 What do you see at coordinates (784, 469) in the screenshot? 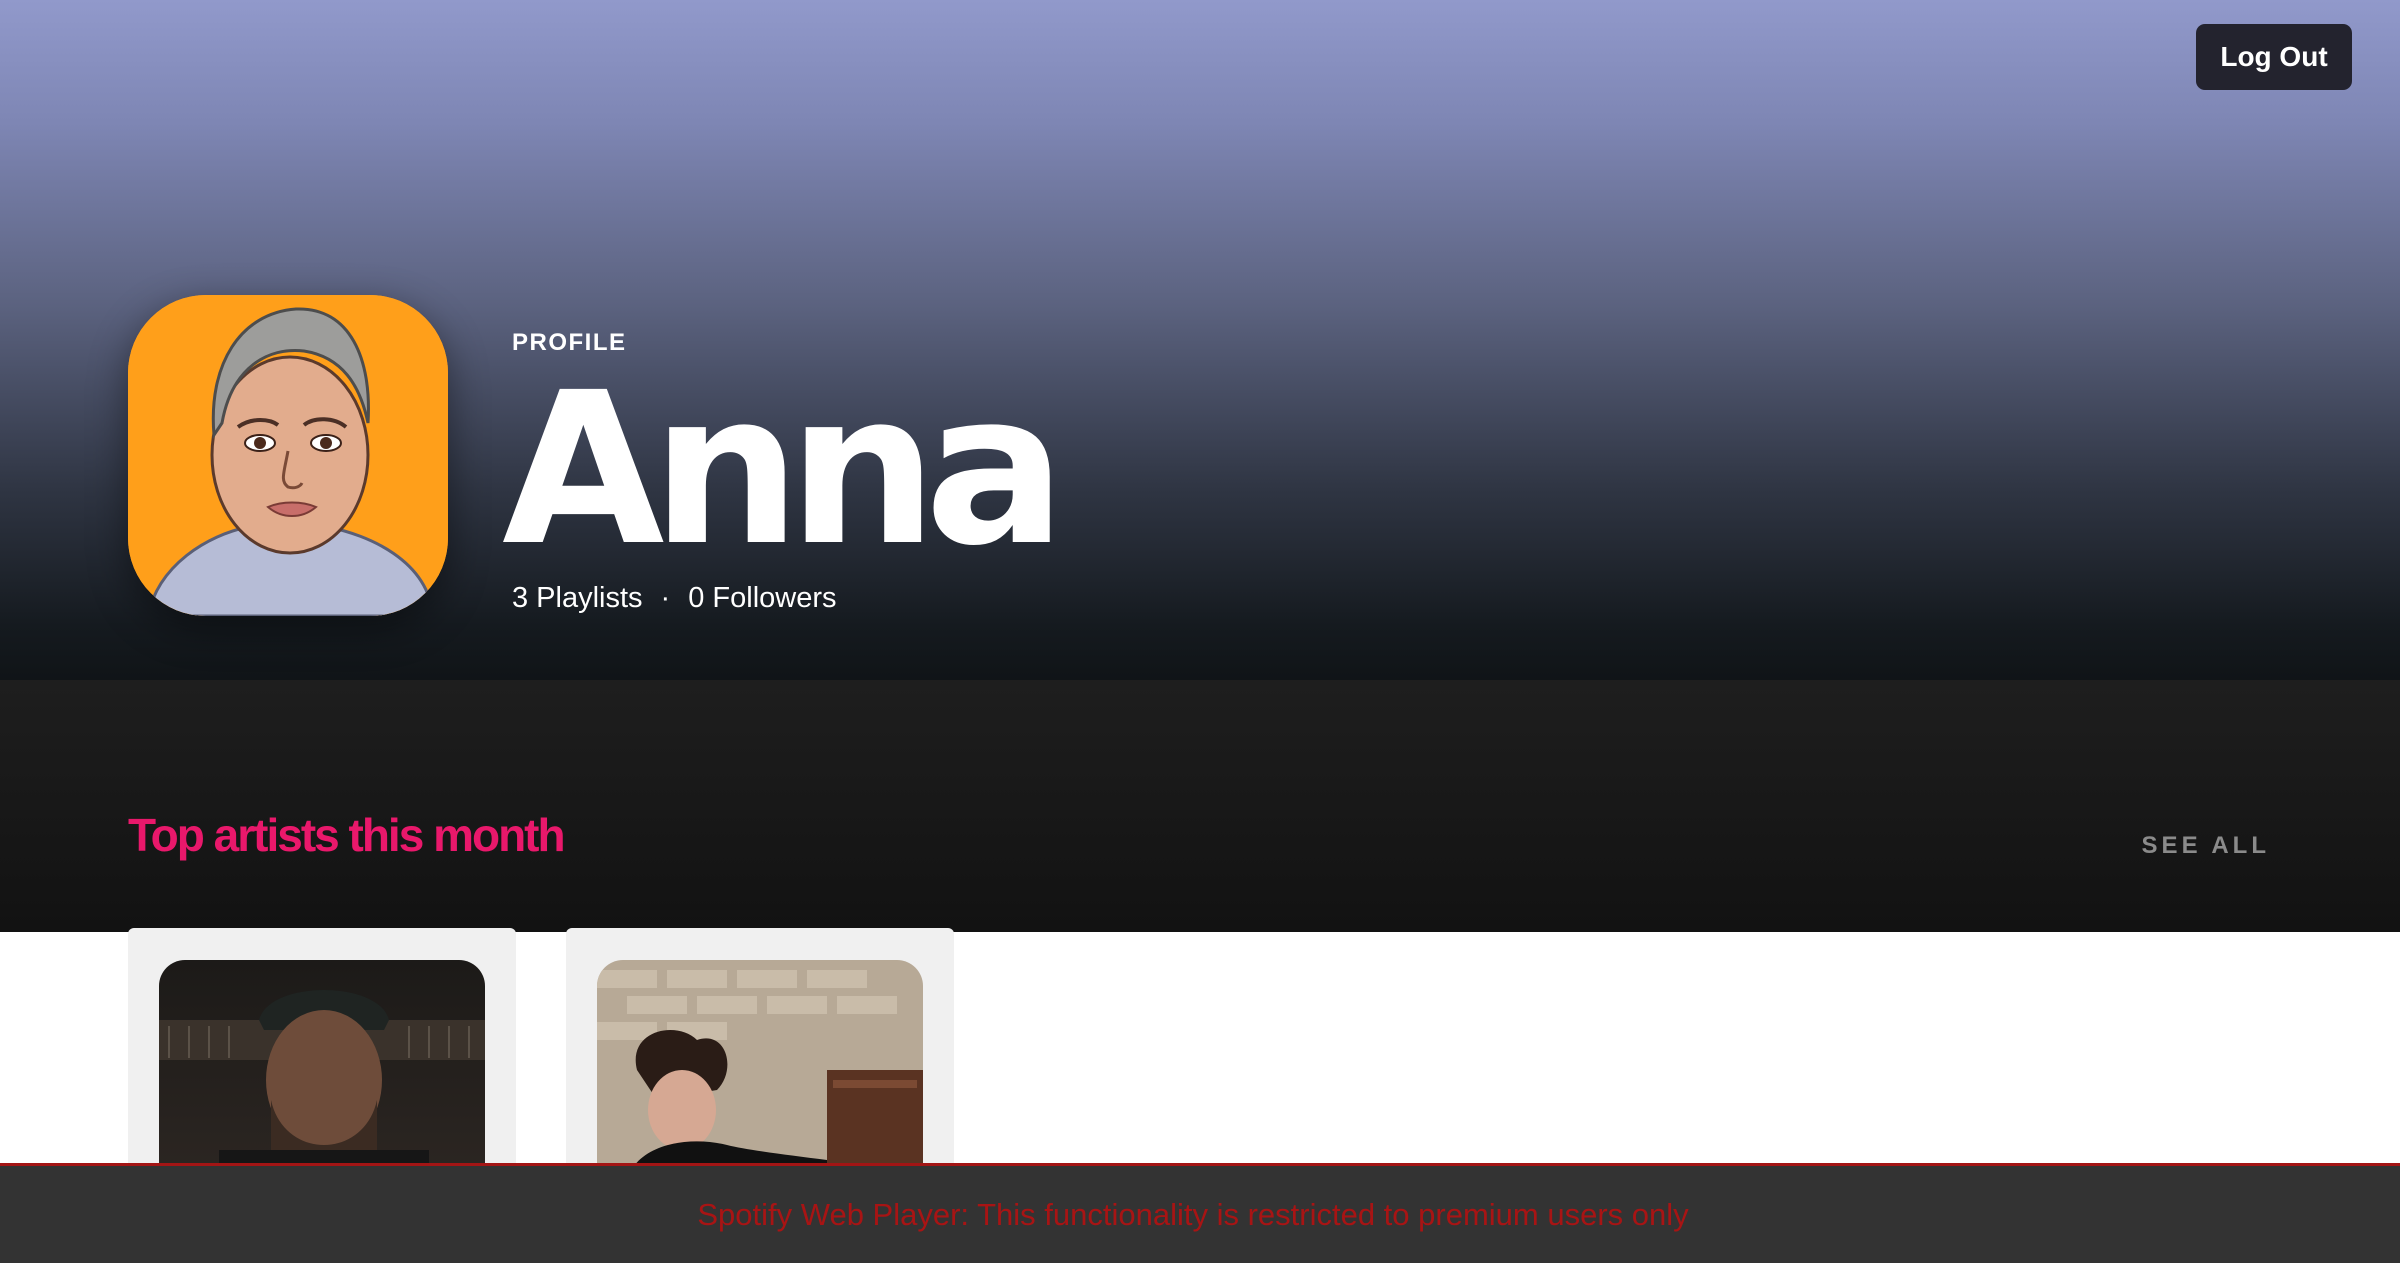
I see `profile-name: Anna` at bounding box center [784, 469].